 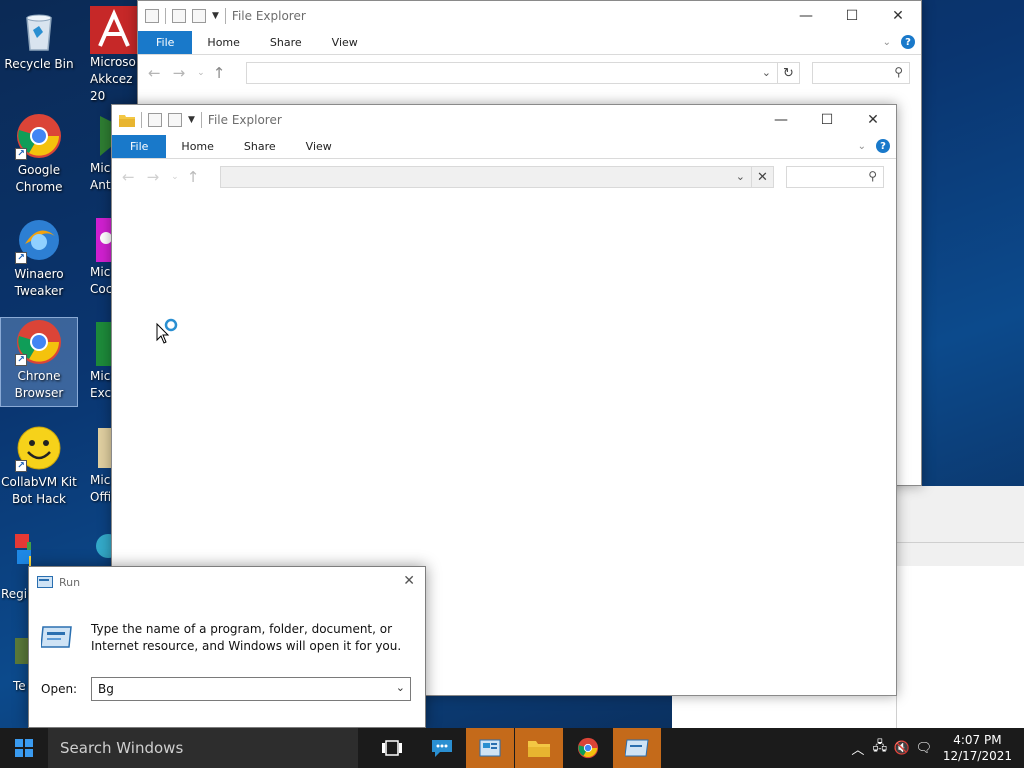 What do you see at coordinates (924, 748) in the screenshot?
I see `action-center-icon: 🗨` at bounding box center [924, 748].